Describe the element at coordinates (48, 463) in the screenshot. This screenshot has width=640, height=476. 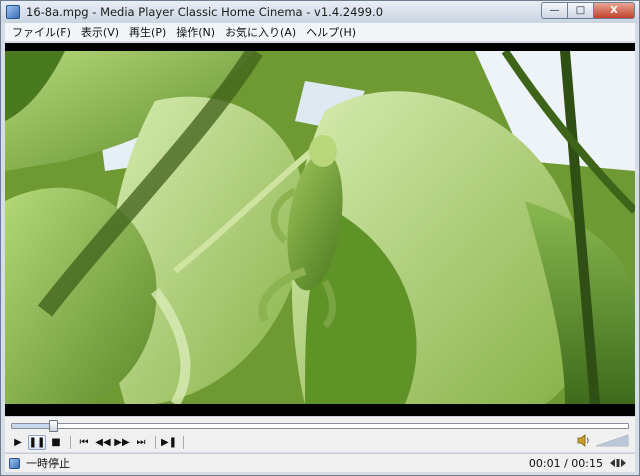
I see `playback-status: 一時停止` at that location.